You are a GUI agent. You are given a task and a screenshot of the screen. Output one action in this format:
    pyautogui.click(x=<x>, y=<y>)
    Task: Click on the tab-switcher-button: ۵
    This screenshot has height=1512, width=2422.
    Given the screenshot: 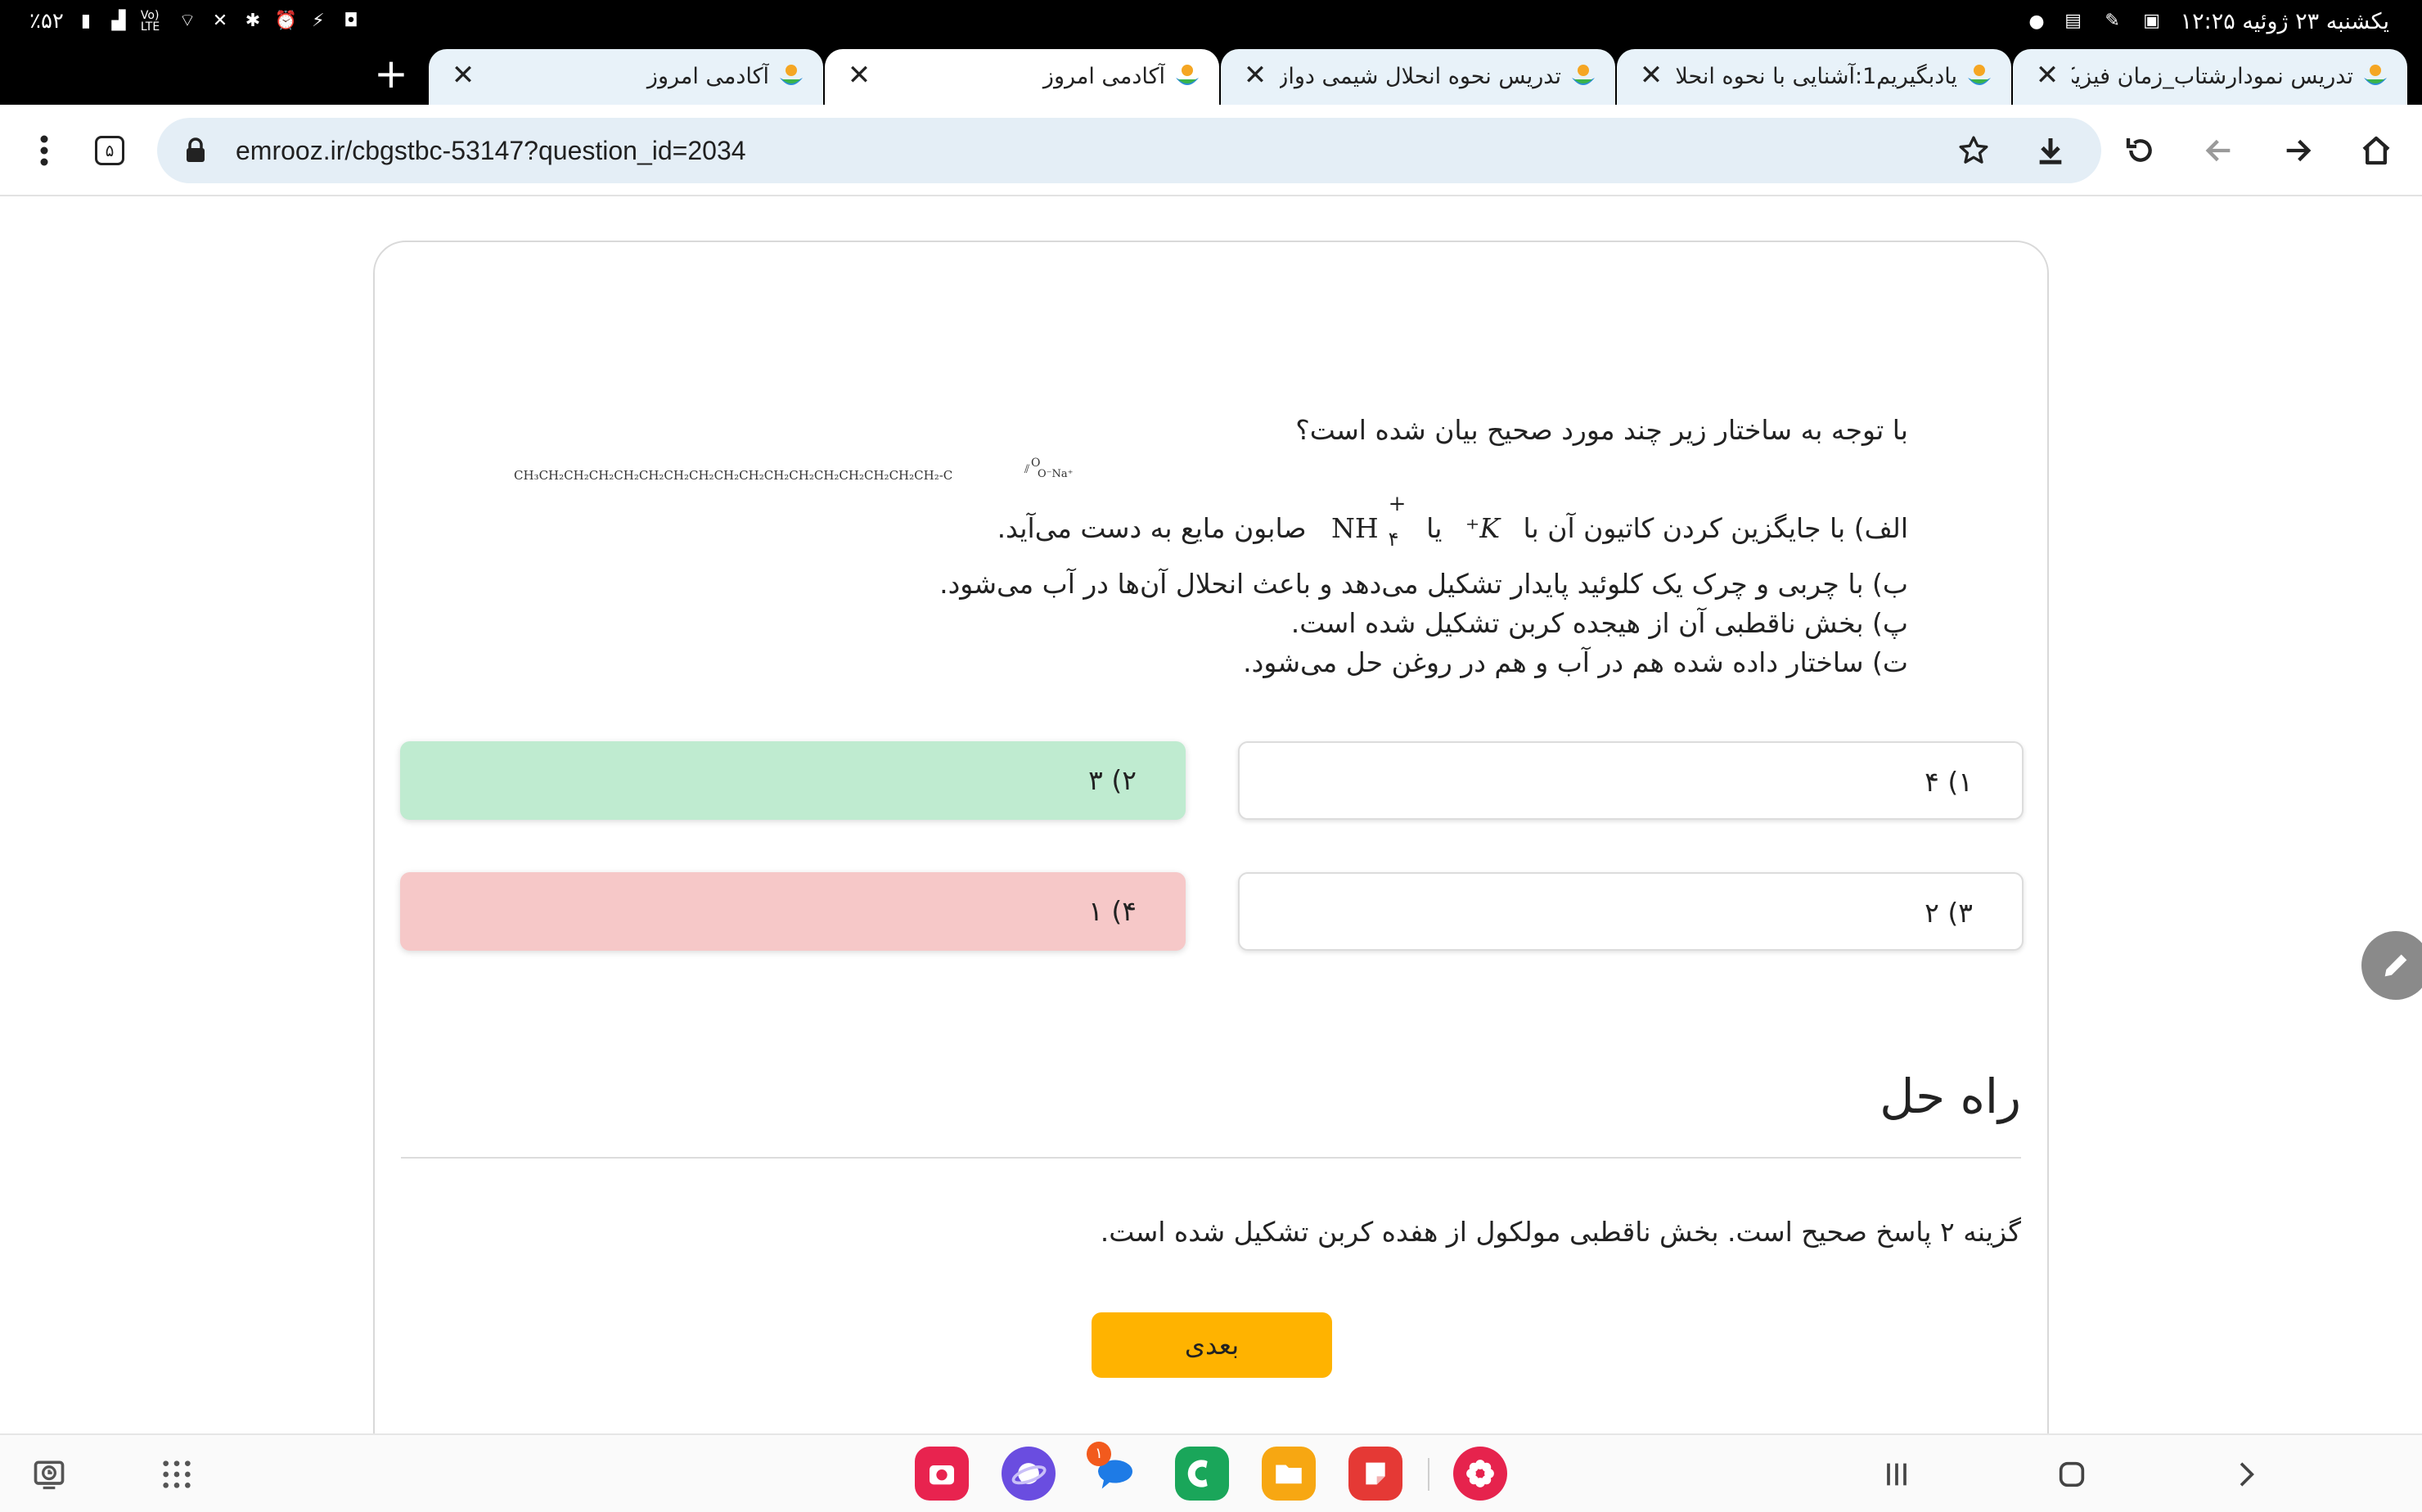 What is the action you would take?
    pyautogui.click(x=109, y=151)
    